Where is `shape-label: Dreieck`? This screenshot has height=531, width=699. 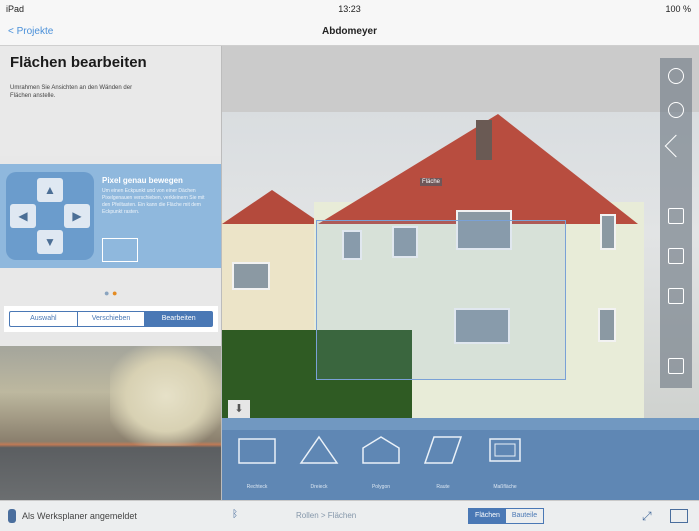
shape-label: Dreieck is located at coordinates (319, 487).